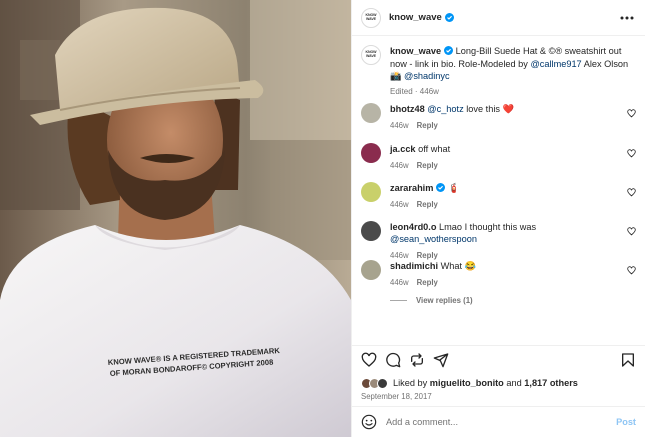  What do you see at coordinates (453, 188) in the screenshot?
I see `comment-text: 🧯` at bounding box center [453, 188].